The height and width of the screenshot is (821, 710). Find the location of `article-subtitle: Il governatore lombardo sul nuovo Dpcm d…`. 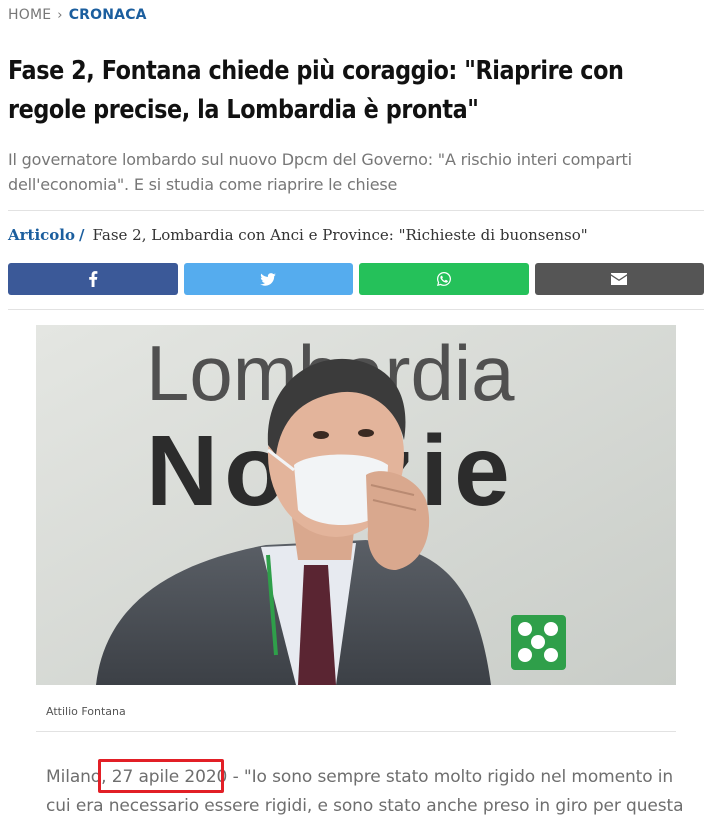

article-subtitle: Il governatore lombardo sul nuovo Dpcm d… is located at coordinates (320, 172).